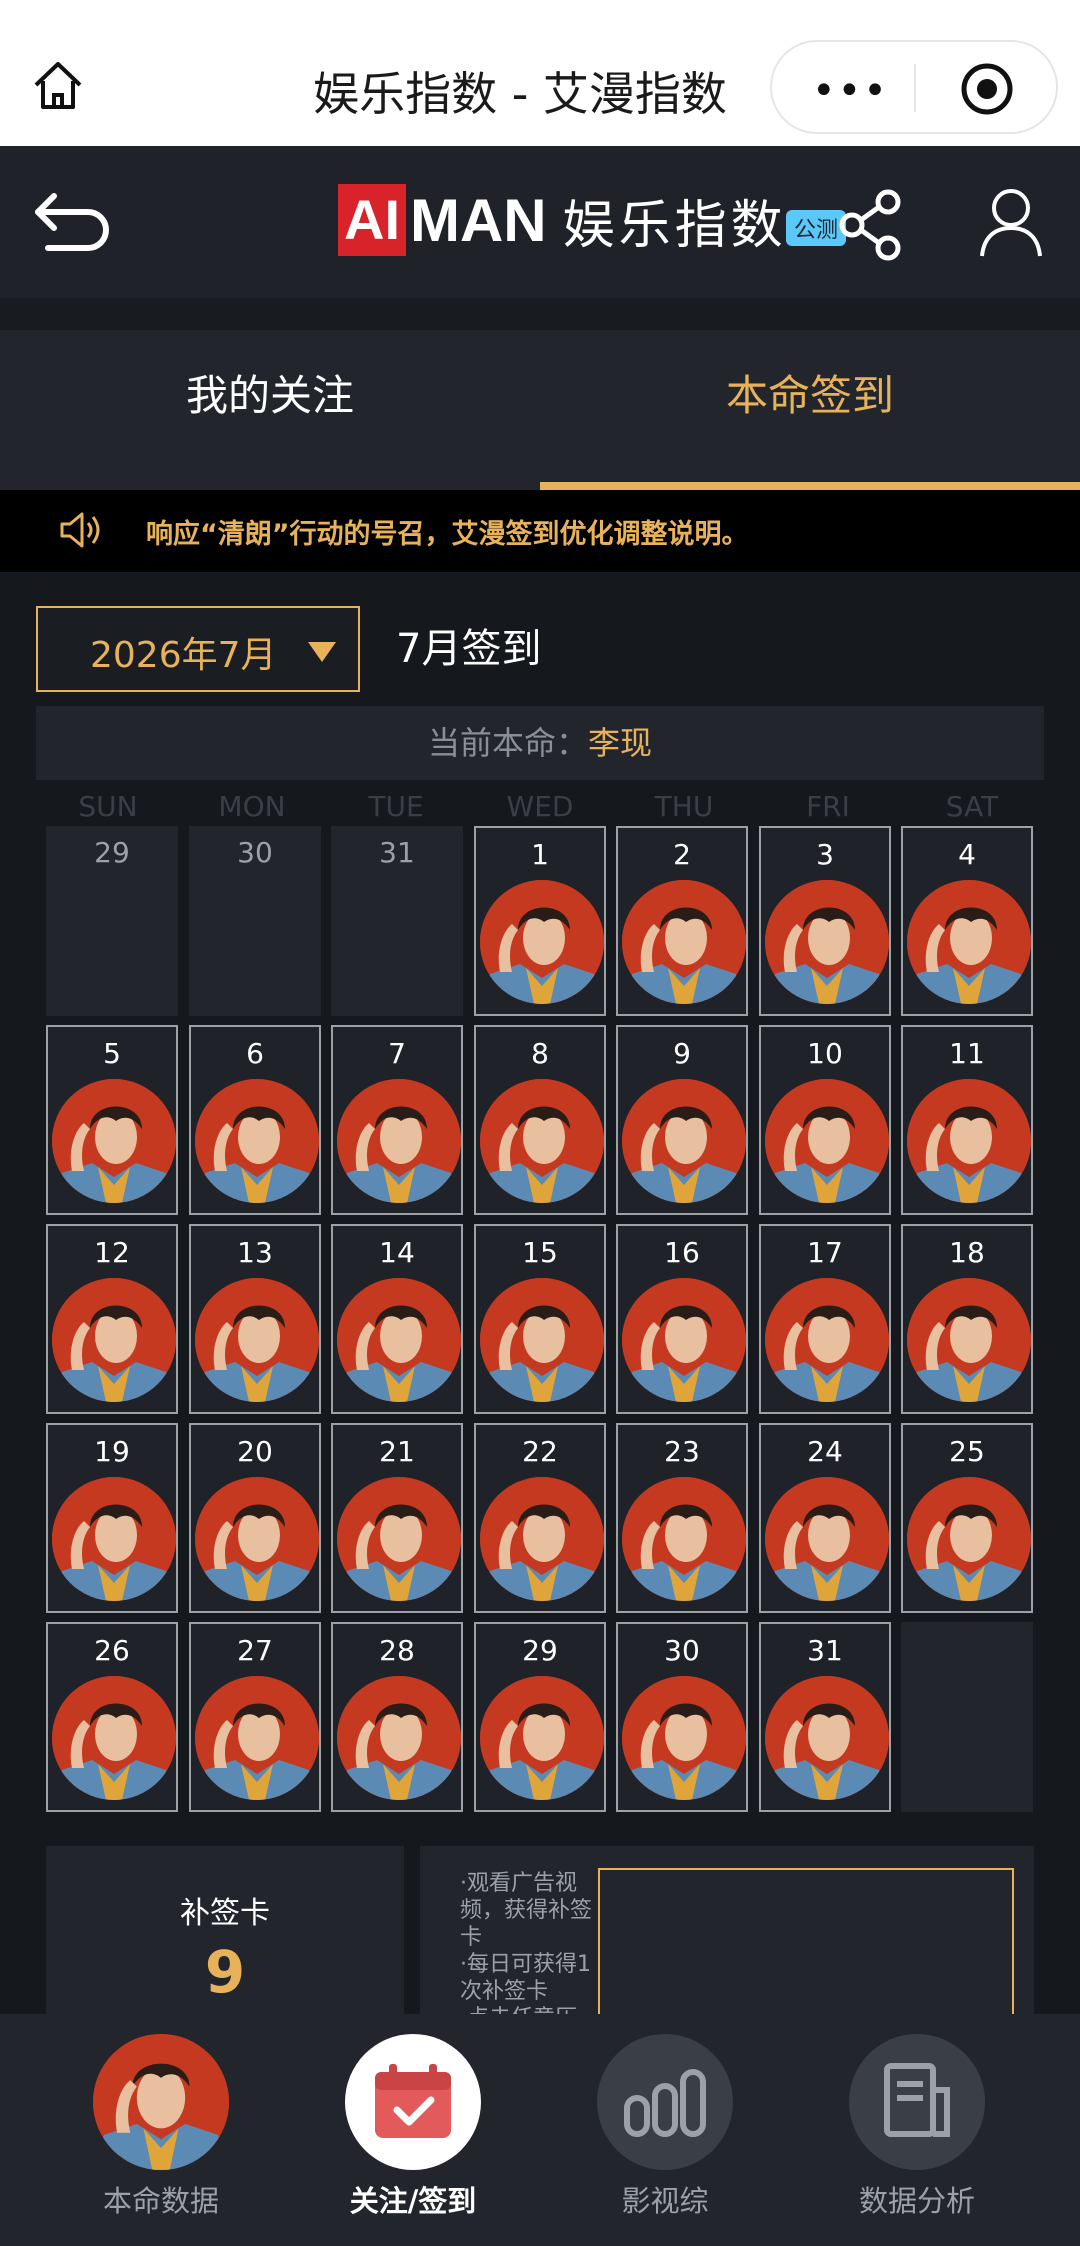  What do you see at coordinates (540, 1518) in the screenshot?
I see `calendar-day-cell: 22` at bounding box center [540, 1518].